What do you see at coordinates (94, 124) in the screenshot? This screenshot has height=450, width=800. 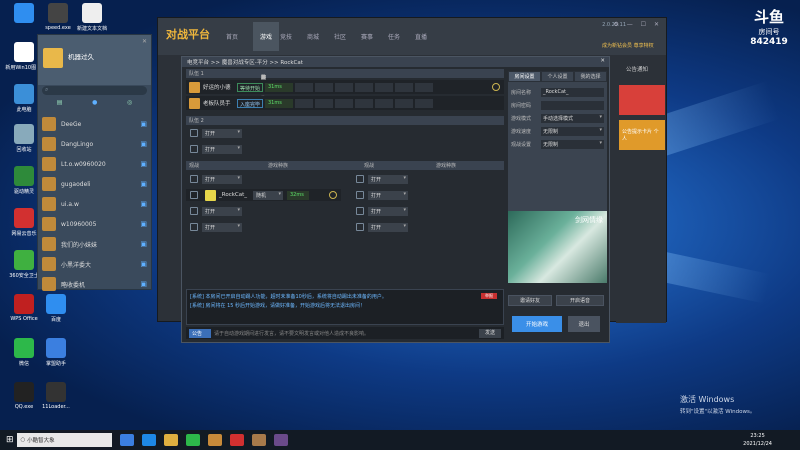 I see `list-item: DeeGe ▣` at bounding box center [94, 124].